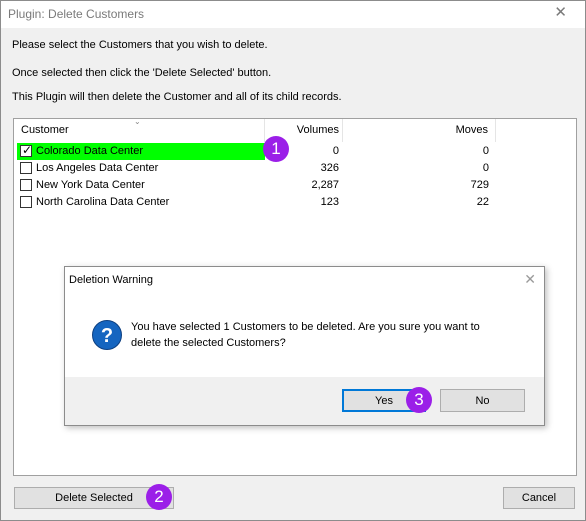 The width and height of the screenshot is (586, 521). What do you see at coordinates (329, 202) in the screenshot?
I see `volumes-value: 123` at bounding box center [329, 202].